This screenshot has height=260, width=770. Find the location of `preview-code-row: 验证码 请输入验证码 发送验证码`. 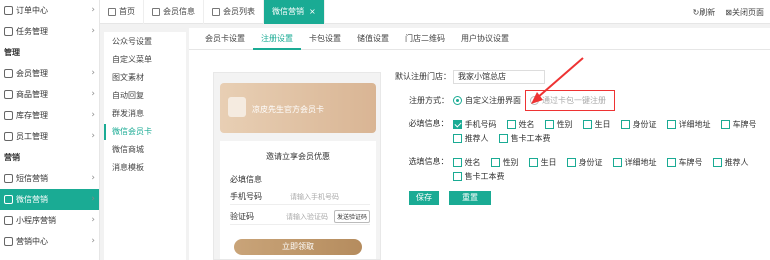

preview-code-row: 验证码 请输入验证码 发送验证码 is located at coordinates (300, 217).